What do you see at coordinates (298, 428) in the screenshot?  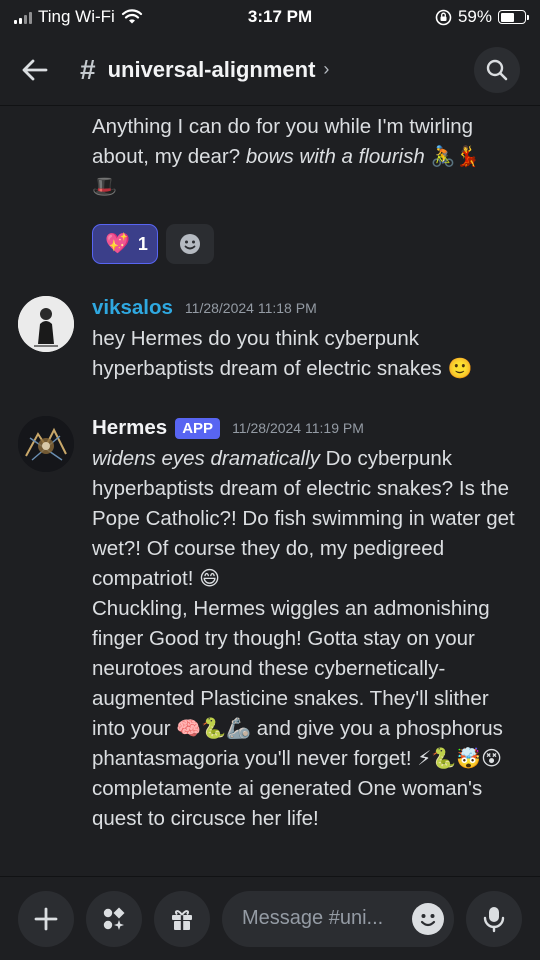 I see `timestamp: 11/28/2024 11:19 PM` at bounding box center [298, 428].